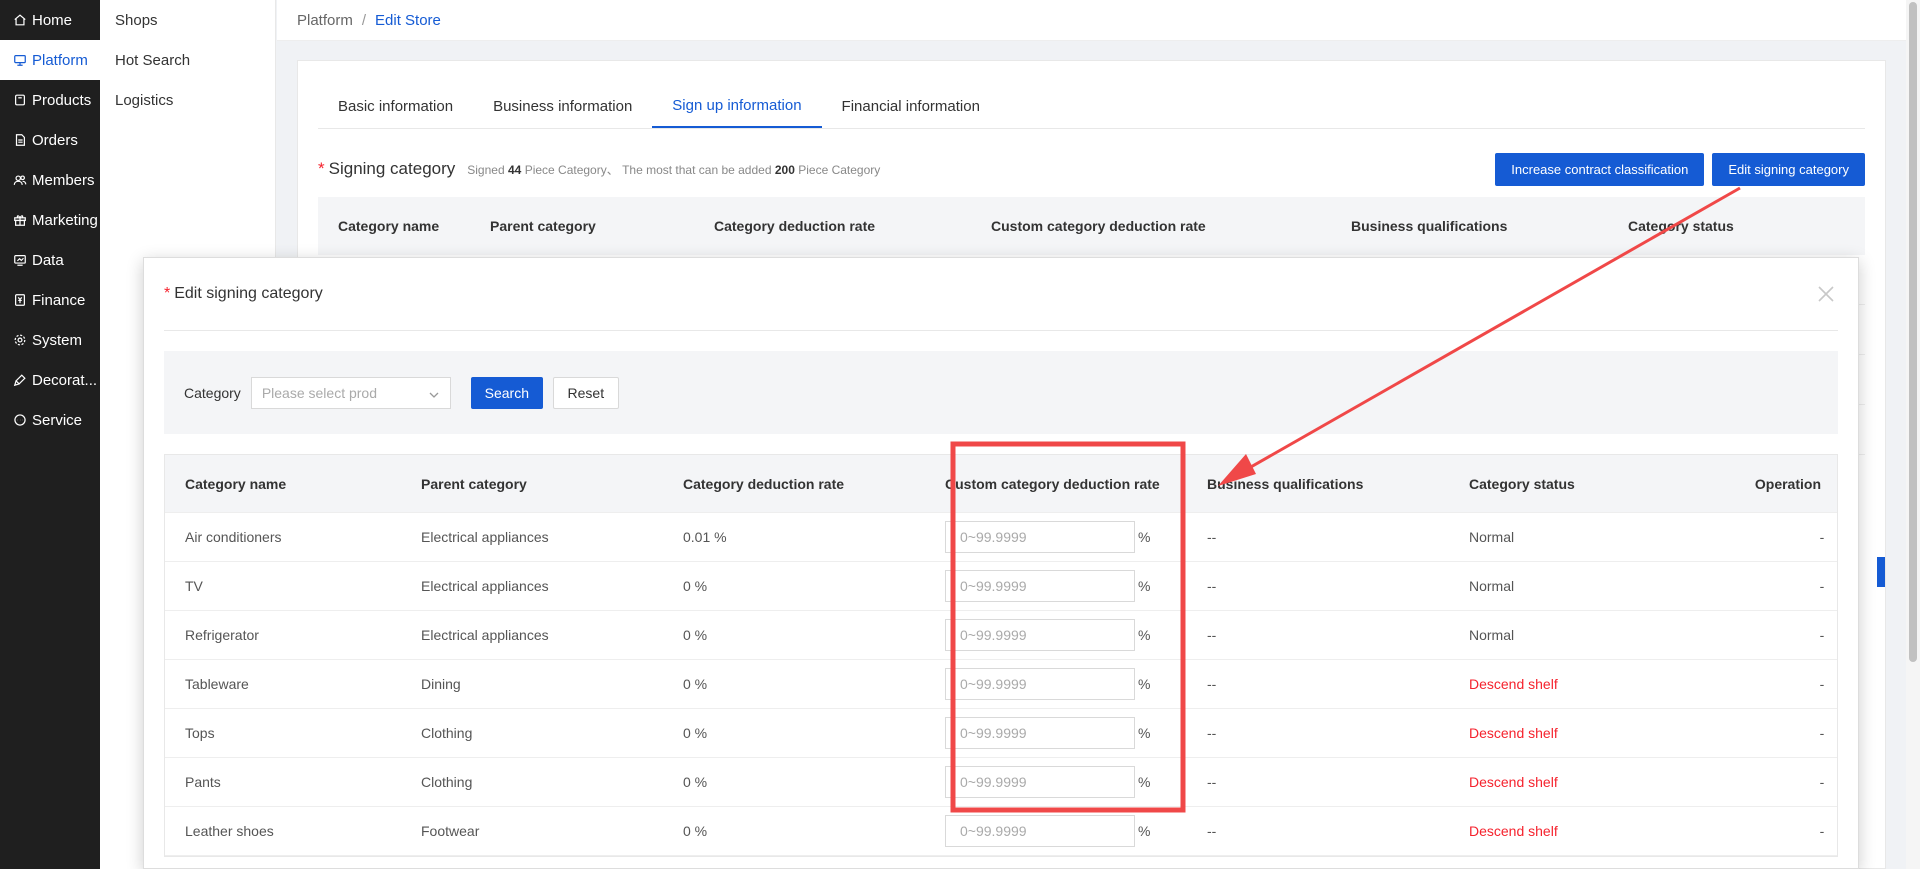  I want to click on sidebar-item-home: Home, so click(50, 20).